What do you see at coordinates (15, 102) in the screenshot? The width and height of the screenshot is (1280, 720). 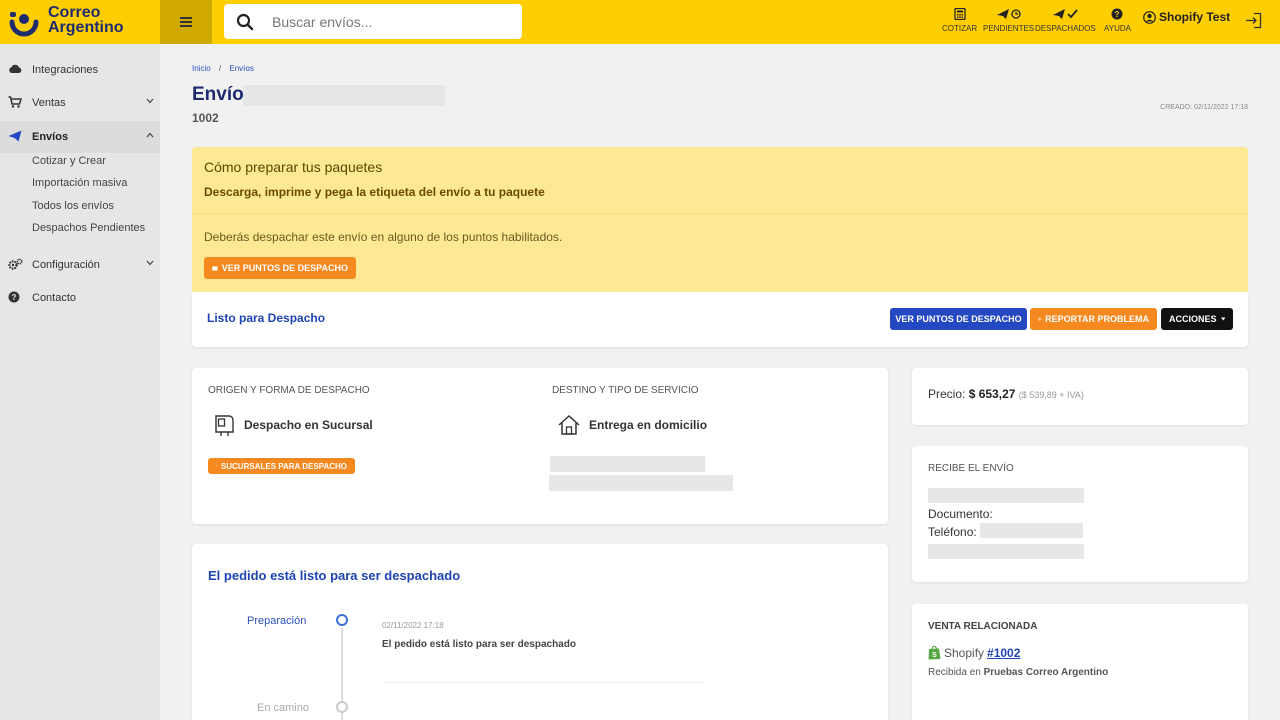 I see `cart-icon` at bounding box center [15, 102].